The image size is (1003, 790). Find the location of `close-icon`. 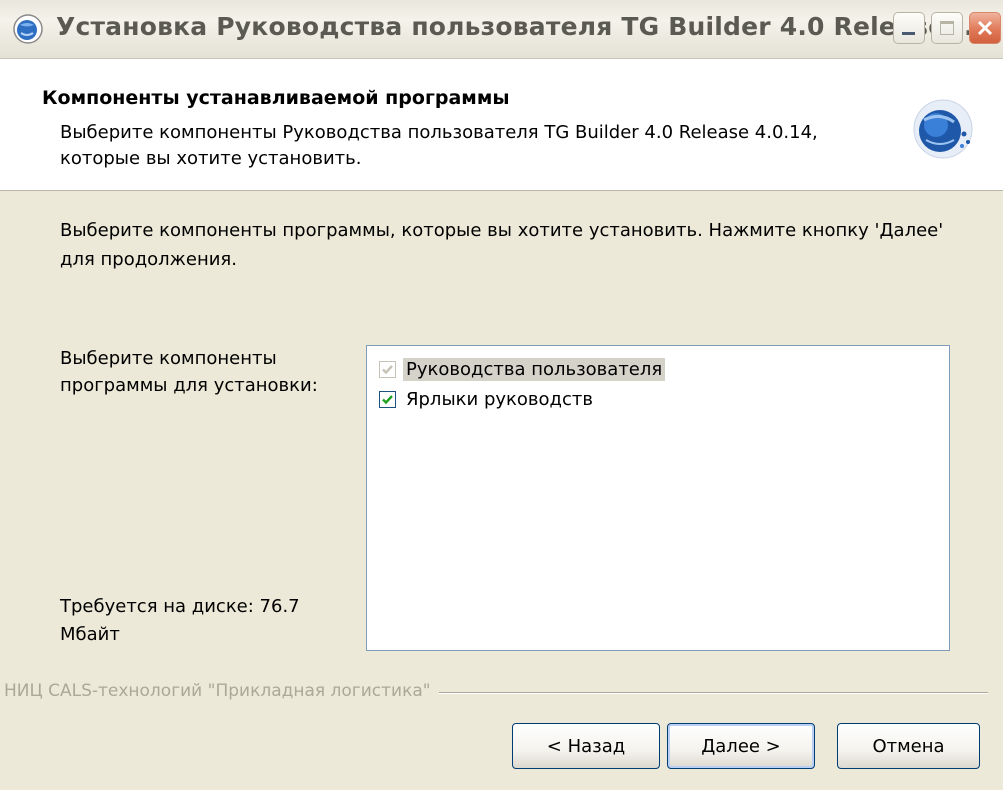

close-icon is located at coordinates (985, 28).